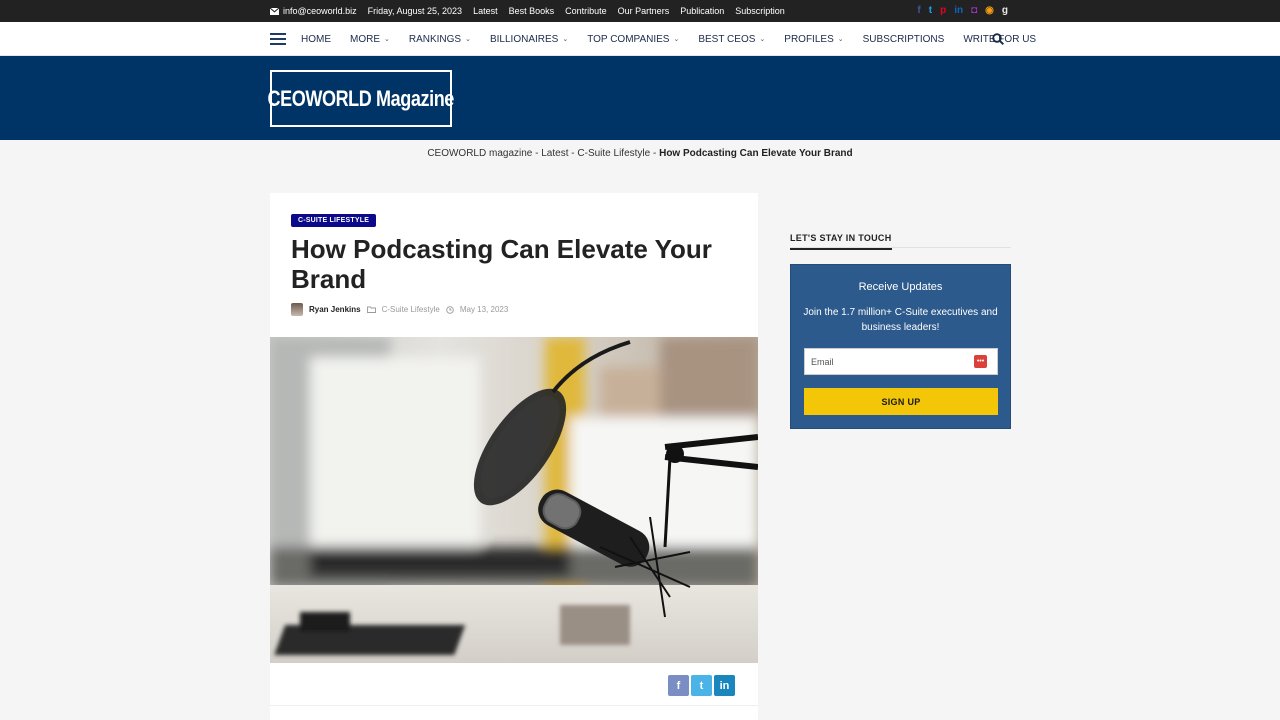 This screenshot has height=720, width=1280. What do you see at coordinates (365, 39) in the screenshot?
I see `nav-item-label: MORE` at bounding box center [365, 39].